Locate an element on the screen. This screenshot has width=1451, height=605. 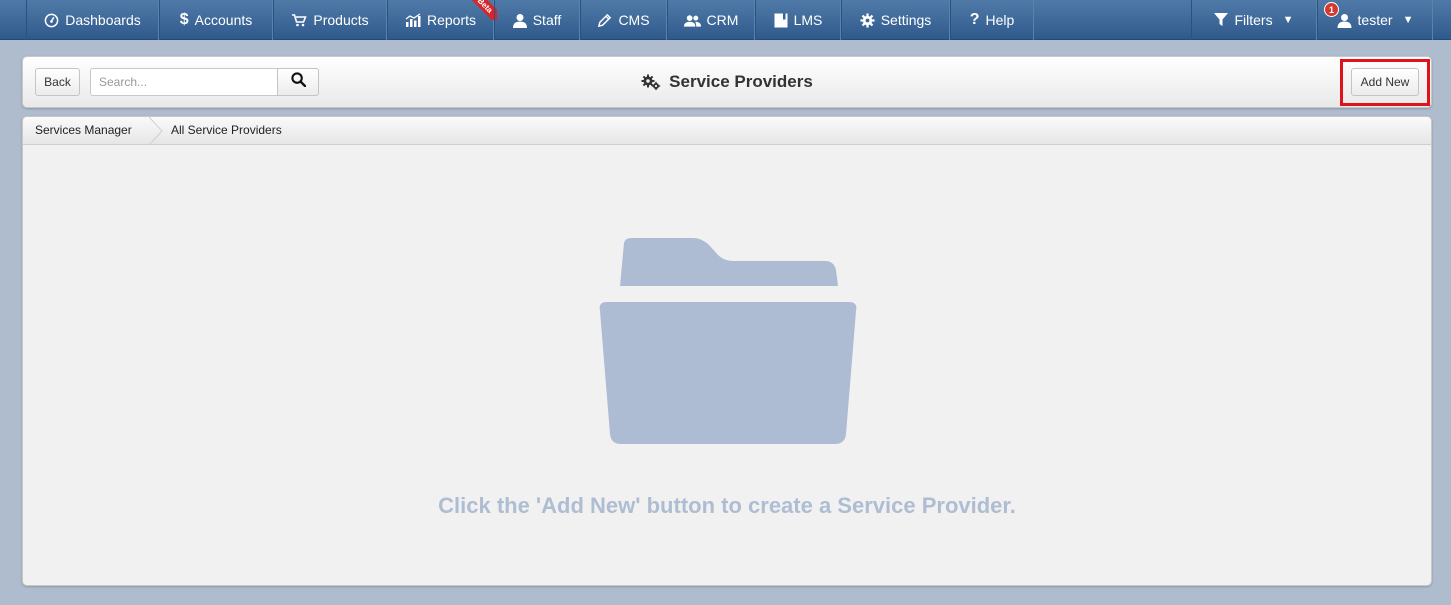
nav-label: CRM is located at coordinates (722, 20).